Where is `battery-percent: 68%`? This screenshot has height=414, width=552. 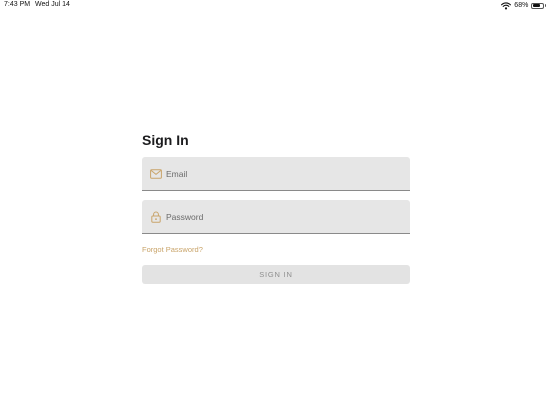 battery-percent: 68% is located at coordinates (521, 5).